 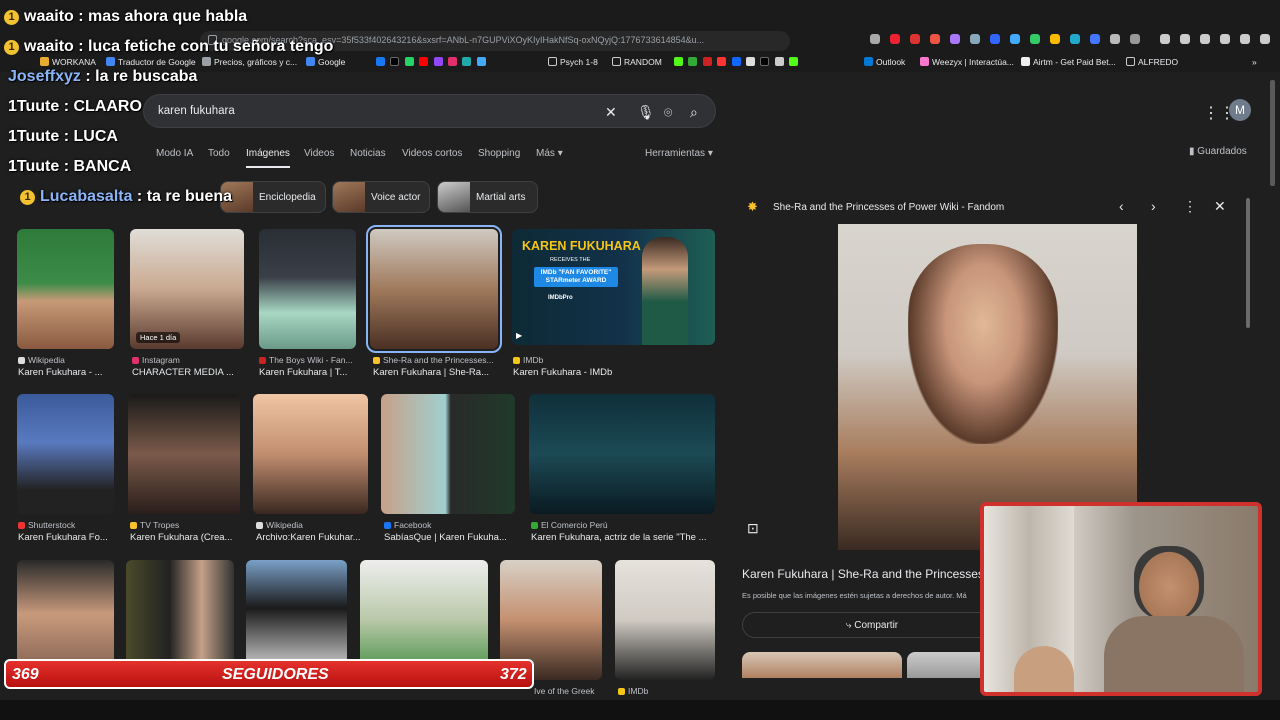 I want to click on bookmark: WORKANA, so click(x=68, y=62).